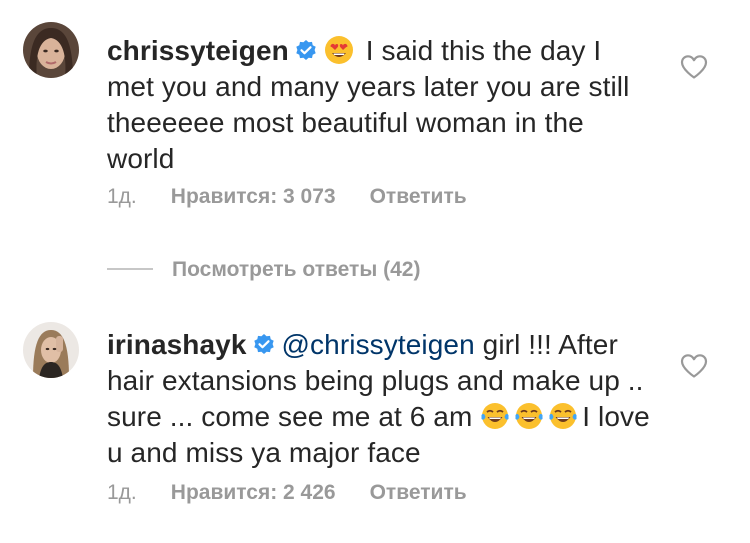 This screenshot has width=750, height=543. I want to click on mention-link: @chrissyteigen, so click(378, 344).